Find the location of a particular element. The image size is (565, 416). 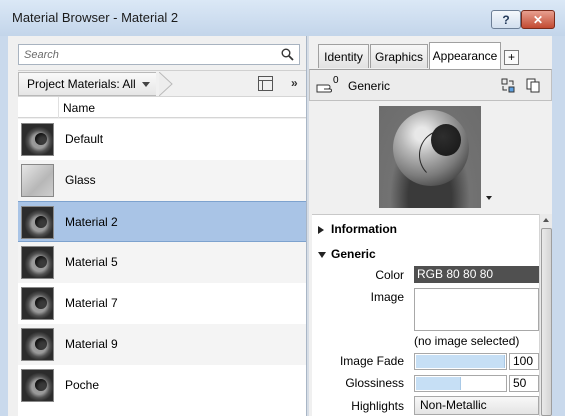

collapse-down-icon is located at coordinates (322, 254).